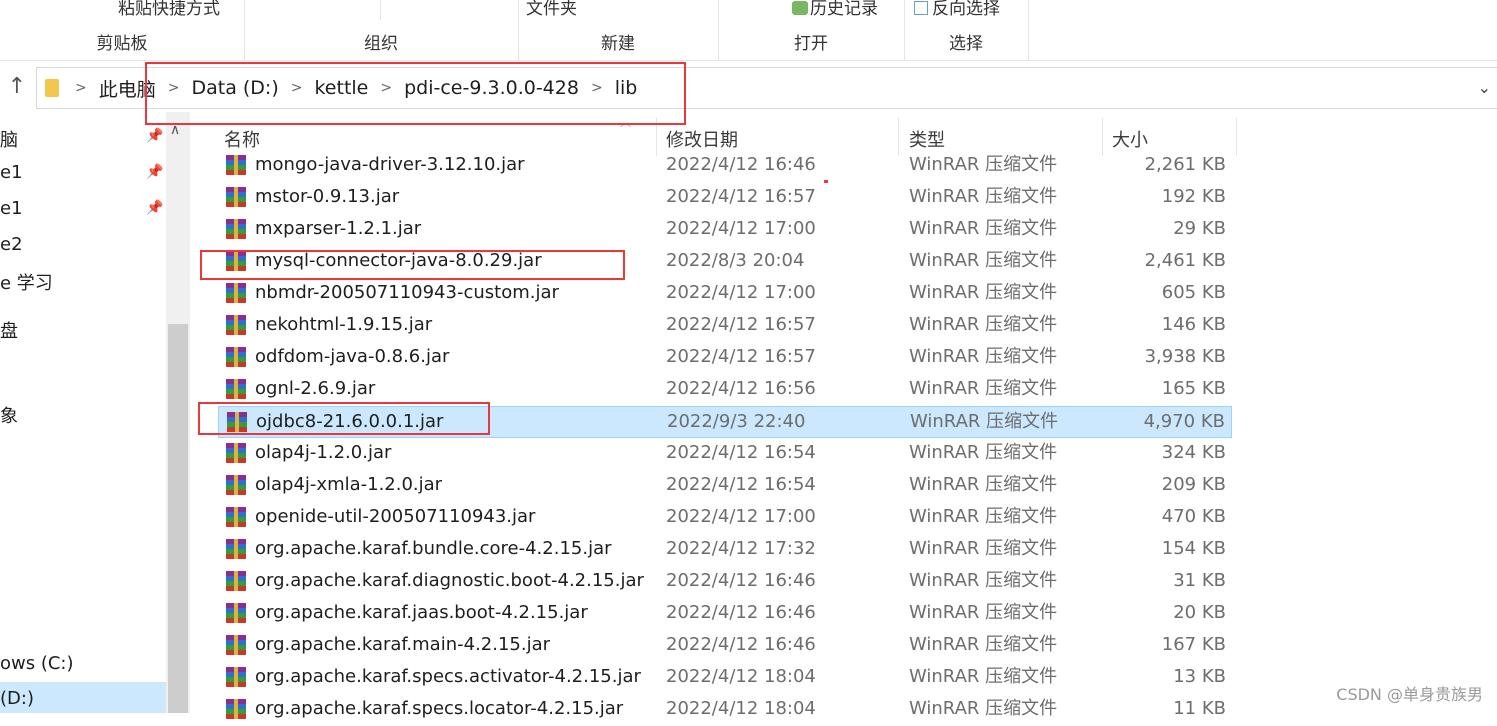 Image resolution: width=1497 pixels, height=726 pixels. I want to click on scrollbar-thumb, so click(178, 518).